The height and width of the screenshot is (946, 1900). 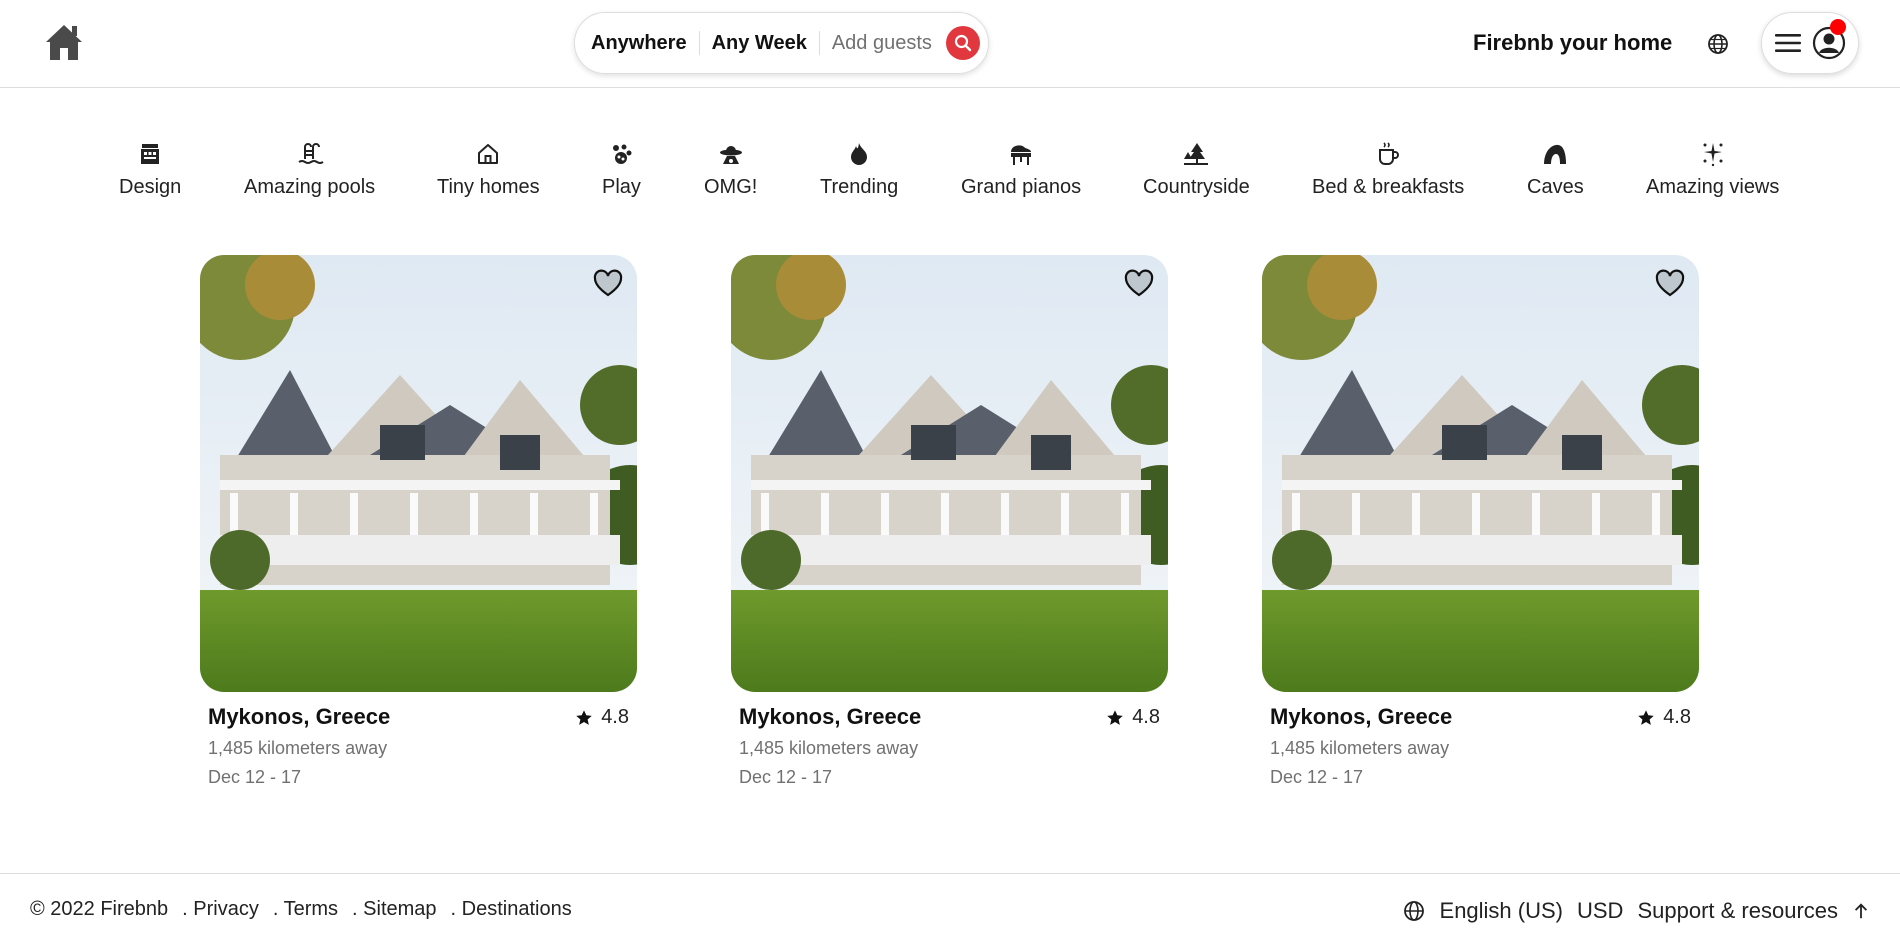 I want to click on arrow-up-icon, so click(x=1861, y=911).